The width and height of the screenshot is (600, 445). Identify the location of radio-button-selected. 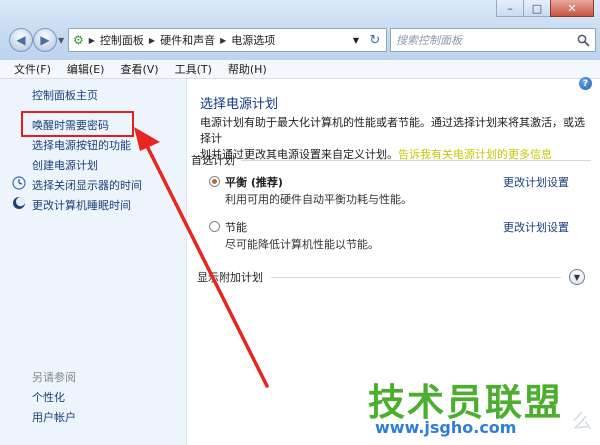
(214, 181).